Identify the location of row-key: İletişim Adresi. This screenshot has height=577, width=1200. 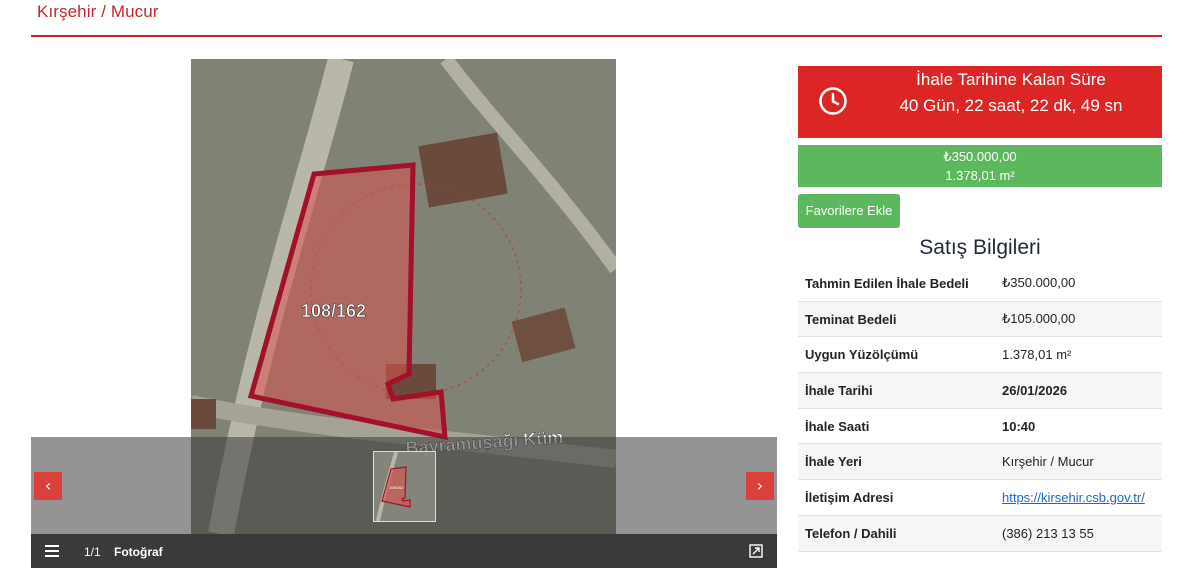
(893, 497).